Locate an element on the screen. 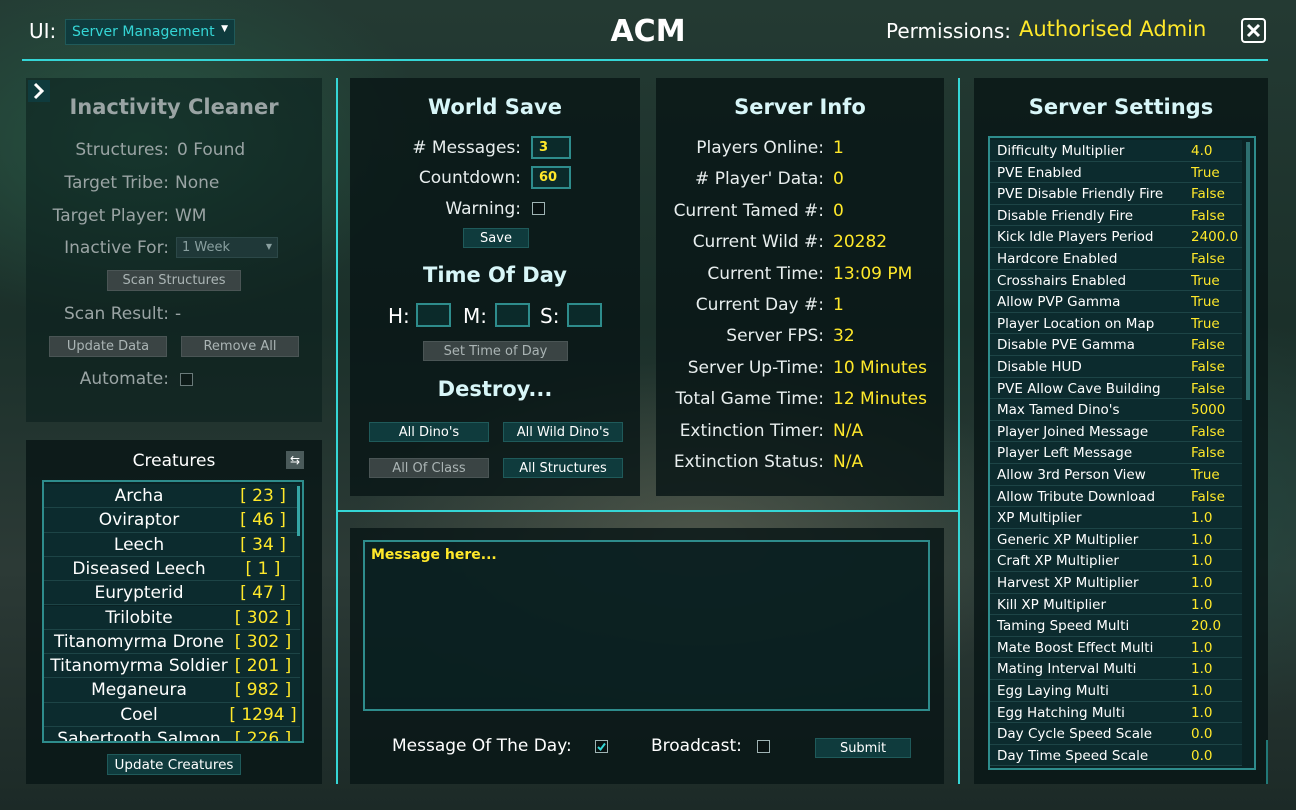 The height and width of the screenshot is (810, 1296). setting-name: Kill XP Multiplier is located at coordinates (1052, 604).